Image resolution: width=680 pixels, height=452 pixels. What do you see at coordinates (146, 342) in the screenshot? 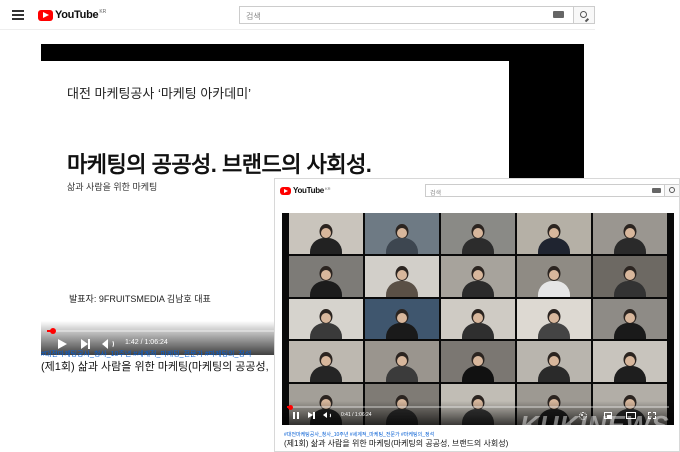
I see `time-display: 1:42 / 1:06:24` at bounding box center [146, 342].